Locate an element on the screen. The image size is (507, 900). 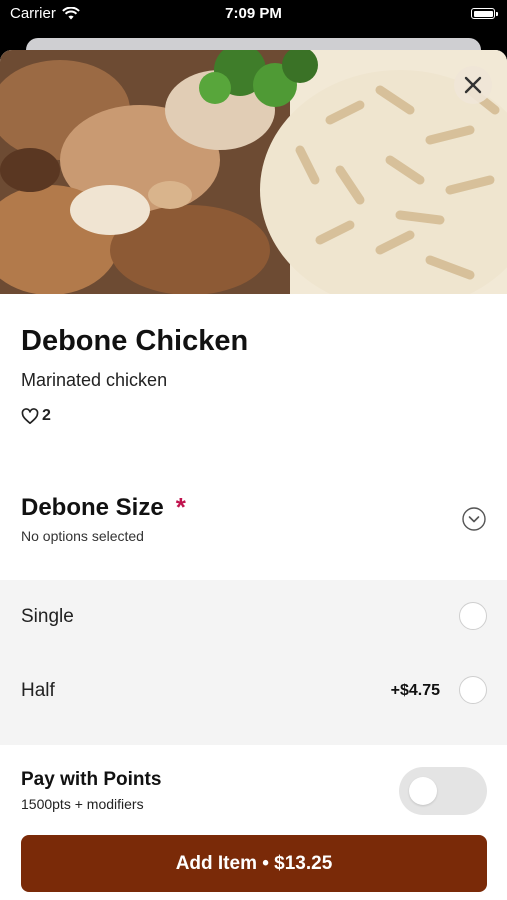
points-subtitle: 1500pts + modifiers is located at coordinates (82, 804).